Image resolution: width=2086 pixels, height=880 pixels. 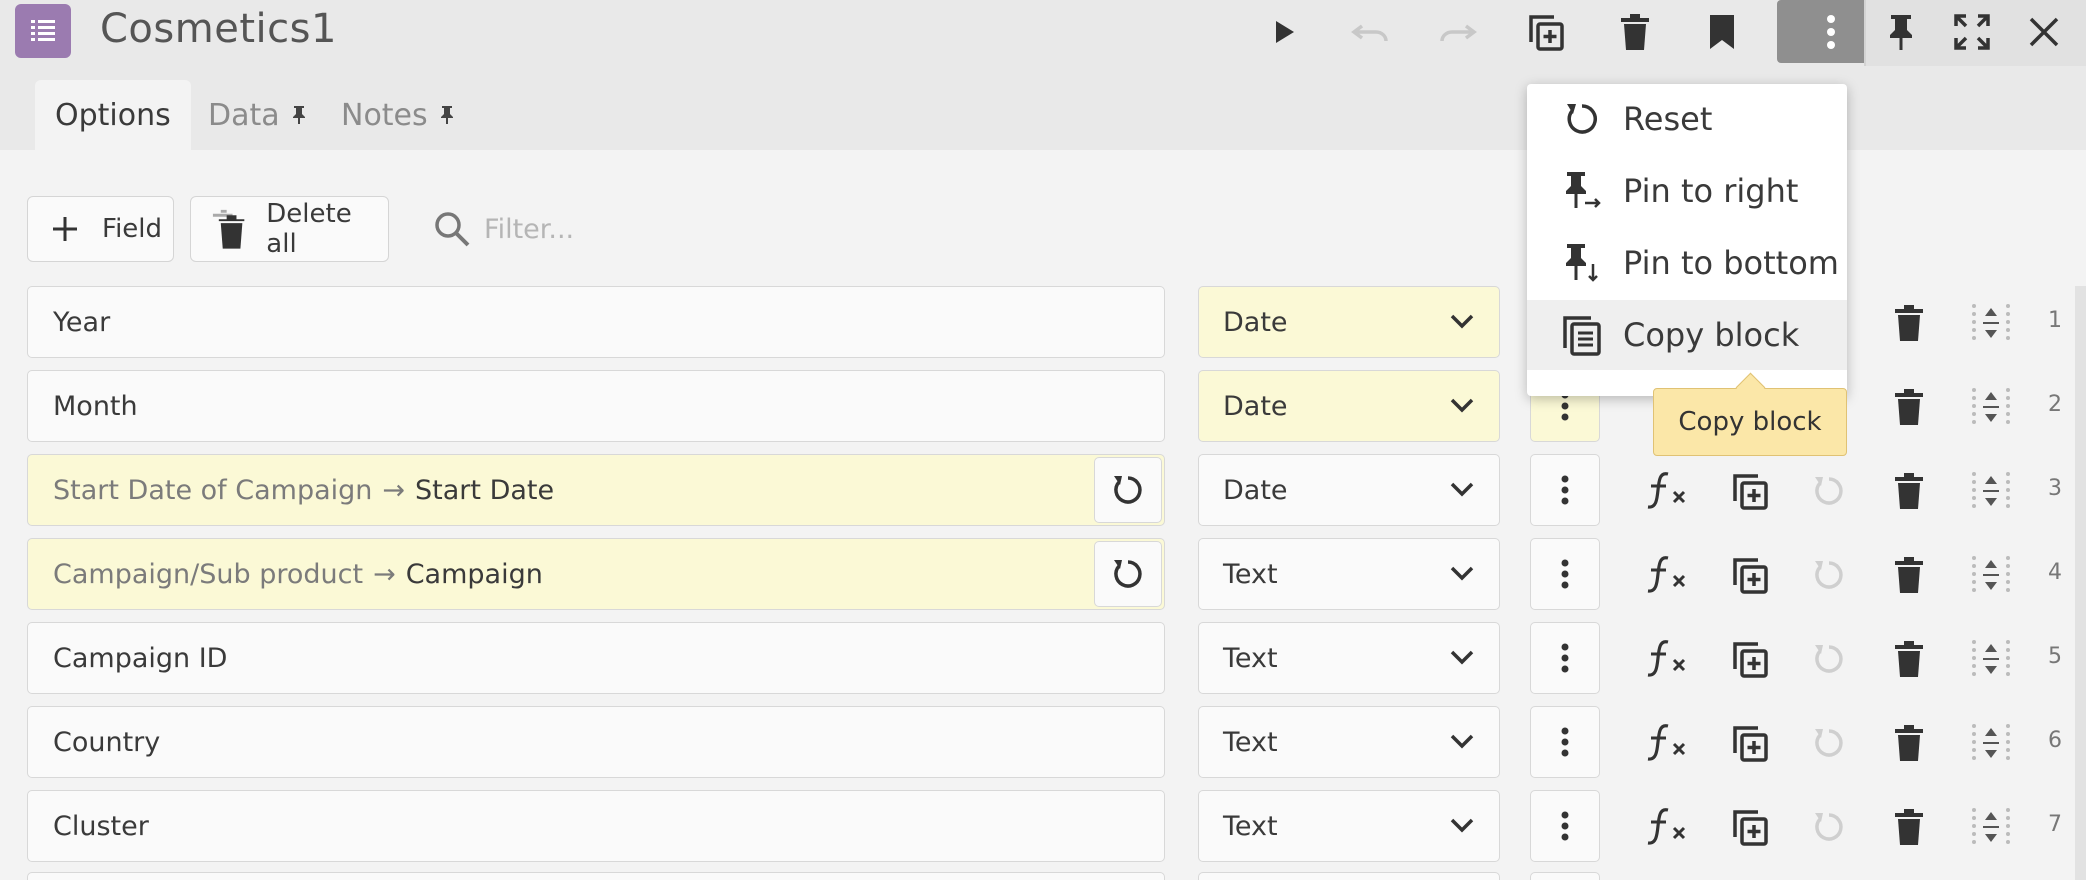 I want to click on tab-data: Data, so click(x=257, y=115).